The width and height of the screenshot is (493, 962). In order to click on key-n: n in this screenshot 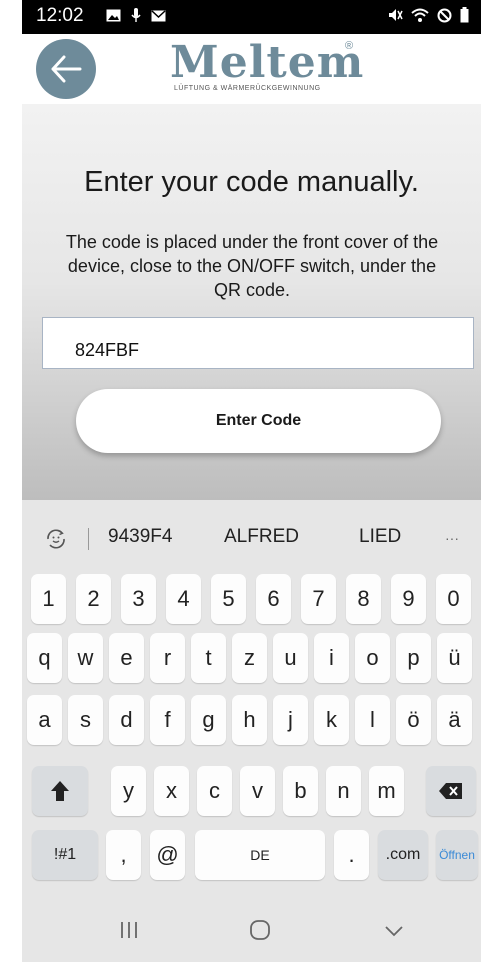, I will do `click(343, 791)`.